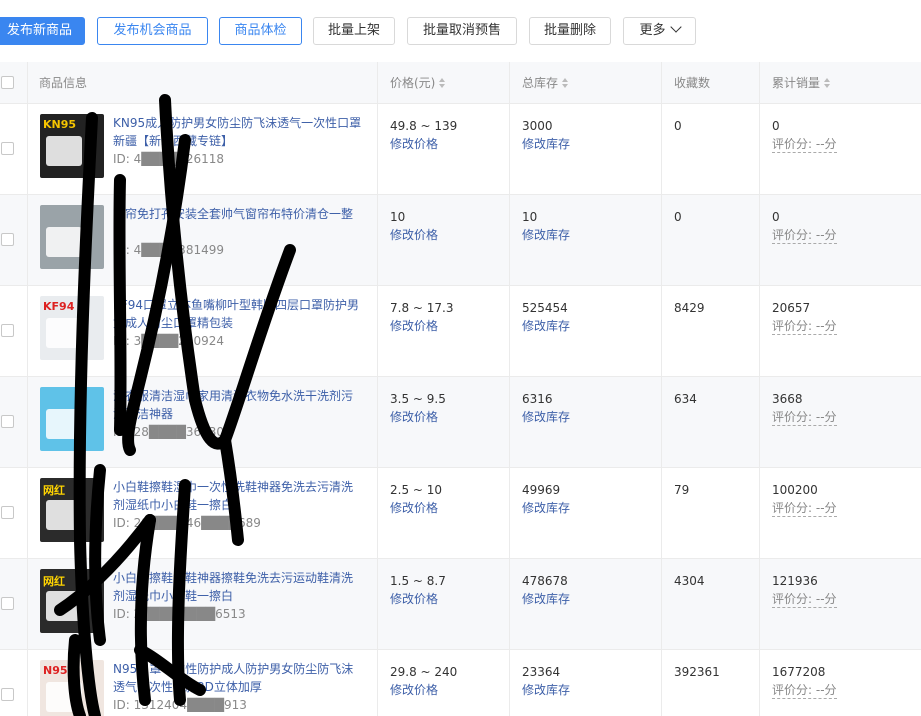 This screenshot has width=921, height=716. I want to click on product-id: ID: 3████200924, so click(168, 341).